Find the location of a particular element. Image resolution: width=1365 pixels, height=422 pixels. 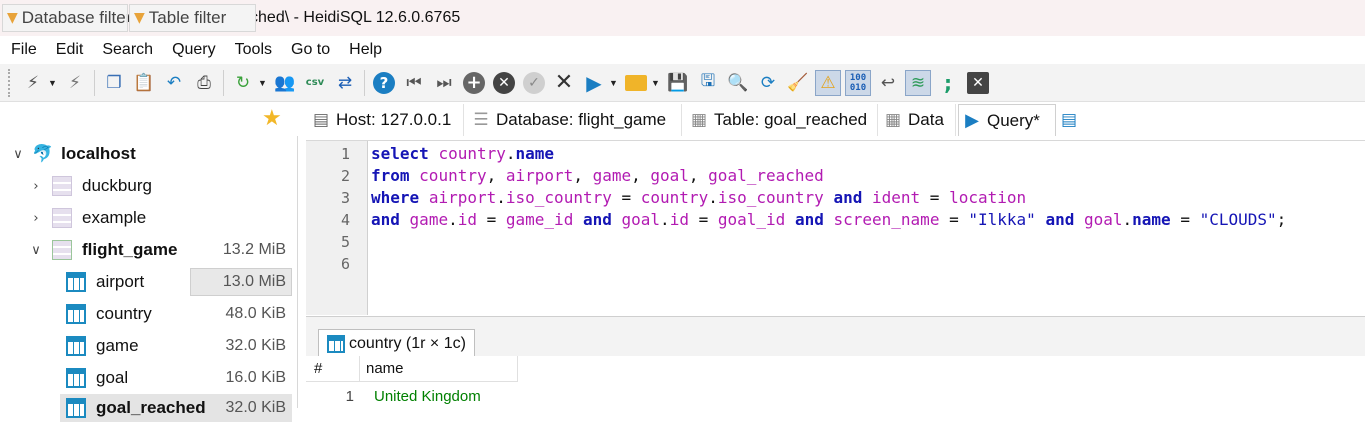

open-folder-icon is located at coordinates (636, 83).